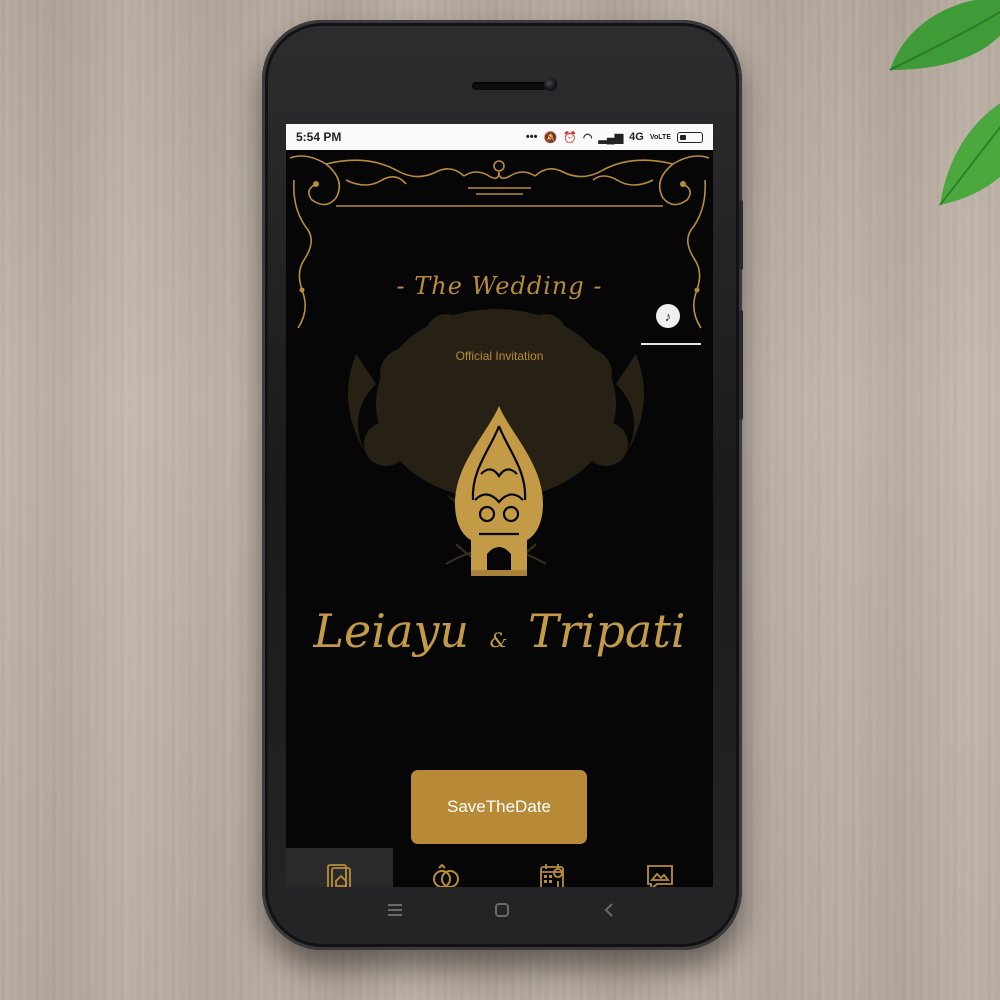 This screenshot has height=1000, width=1000. Describe the element at coordinates (531, 137) in the screenshot. I see `status-dots: •••` at that location.